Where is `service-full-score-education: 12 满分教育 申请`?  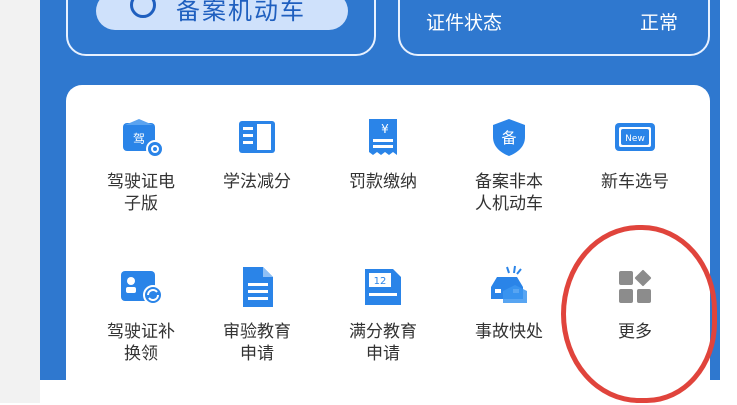 service-full-score-education: 12 满分教育 申请 is located at coordinates (383, 315).